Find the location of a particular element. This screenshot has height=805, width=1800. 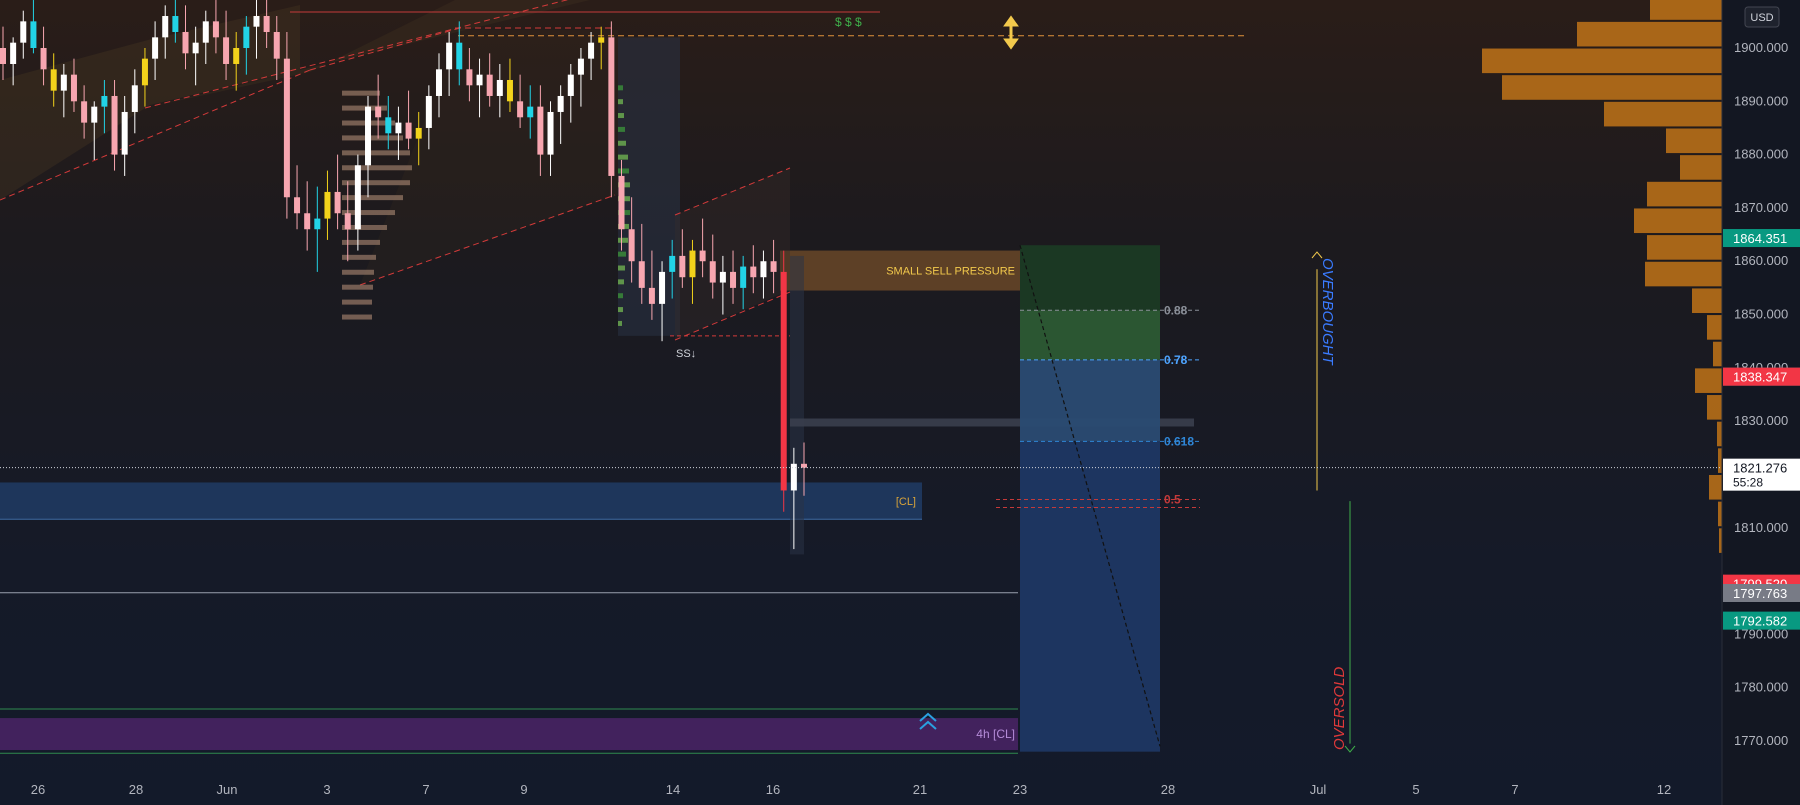

cl-4h-zone-label: 4h [CL] is located at coordinates (995, 734).